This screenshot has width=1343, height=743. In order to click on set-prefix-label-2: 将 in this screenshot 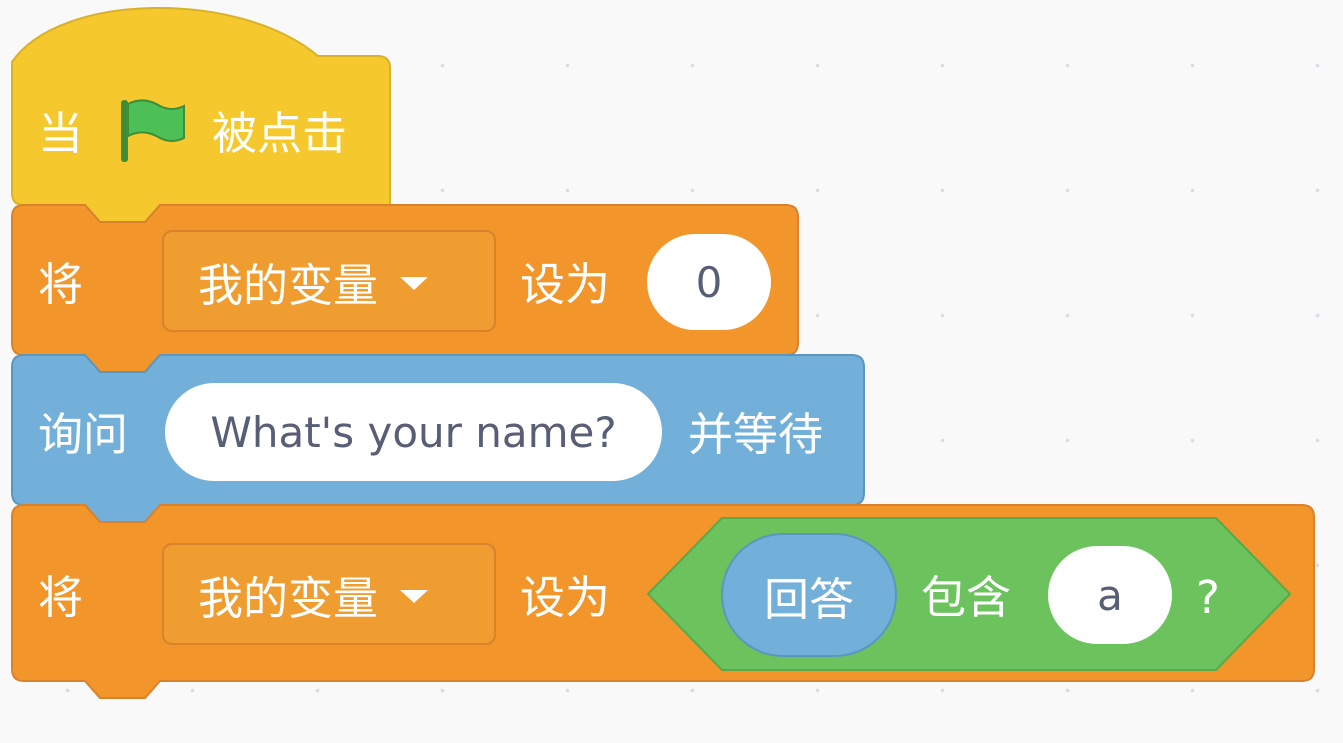, I will do `click(61, 597)`.